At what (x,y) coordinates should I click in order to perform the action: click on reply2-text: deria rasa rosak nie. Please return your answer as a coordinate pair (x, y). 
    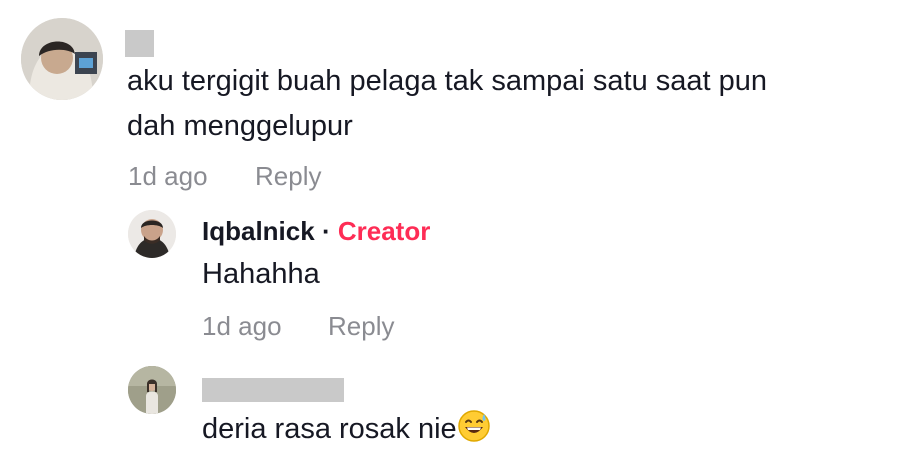
    Looking at the image, I should click on (329, 429).